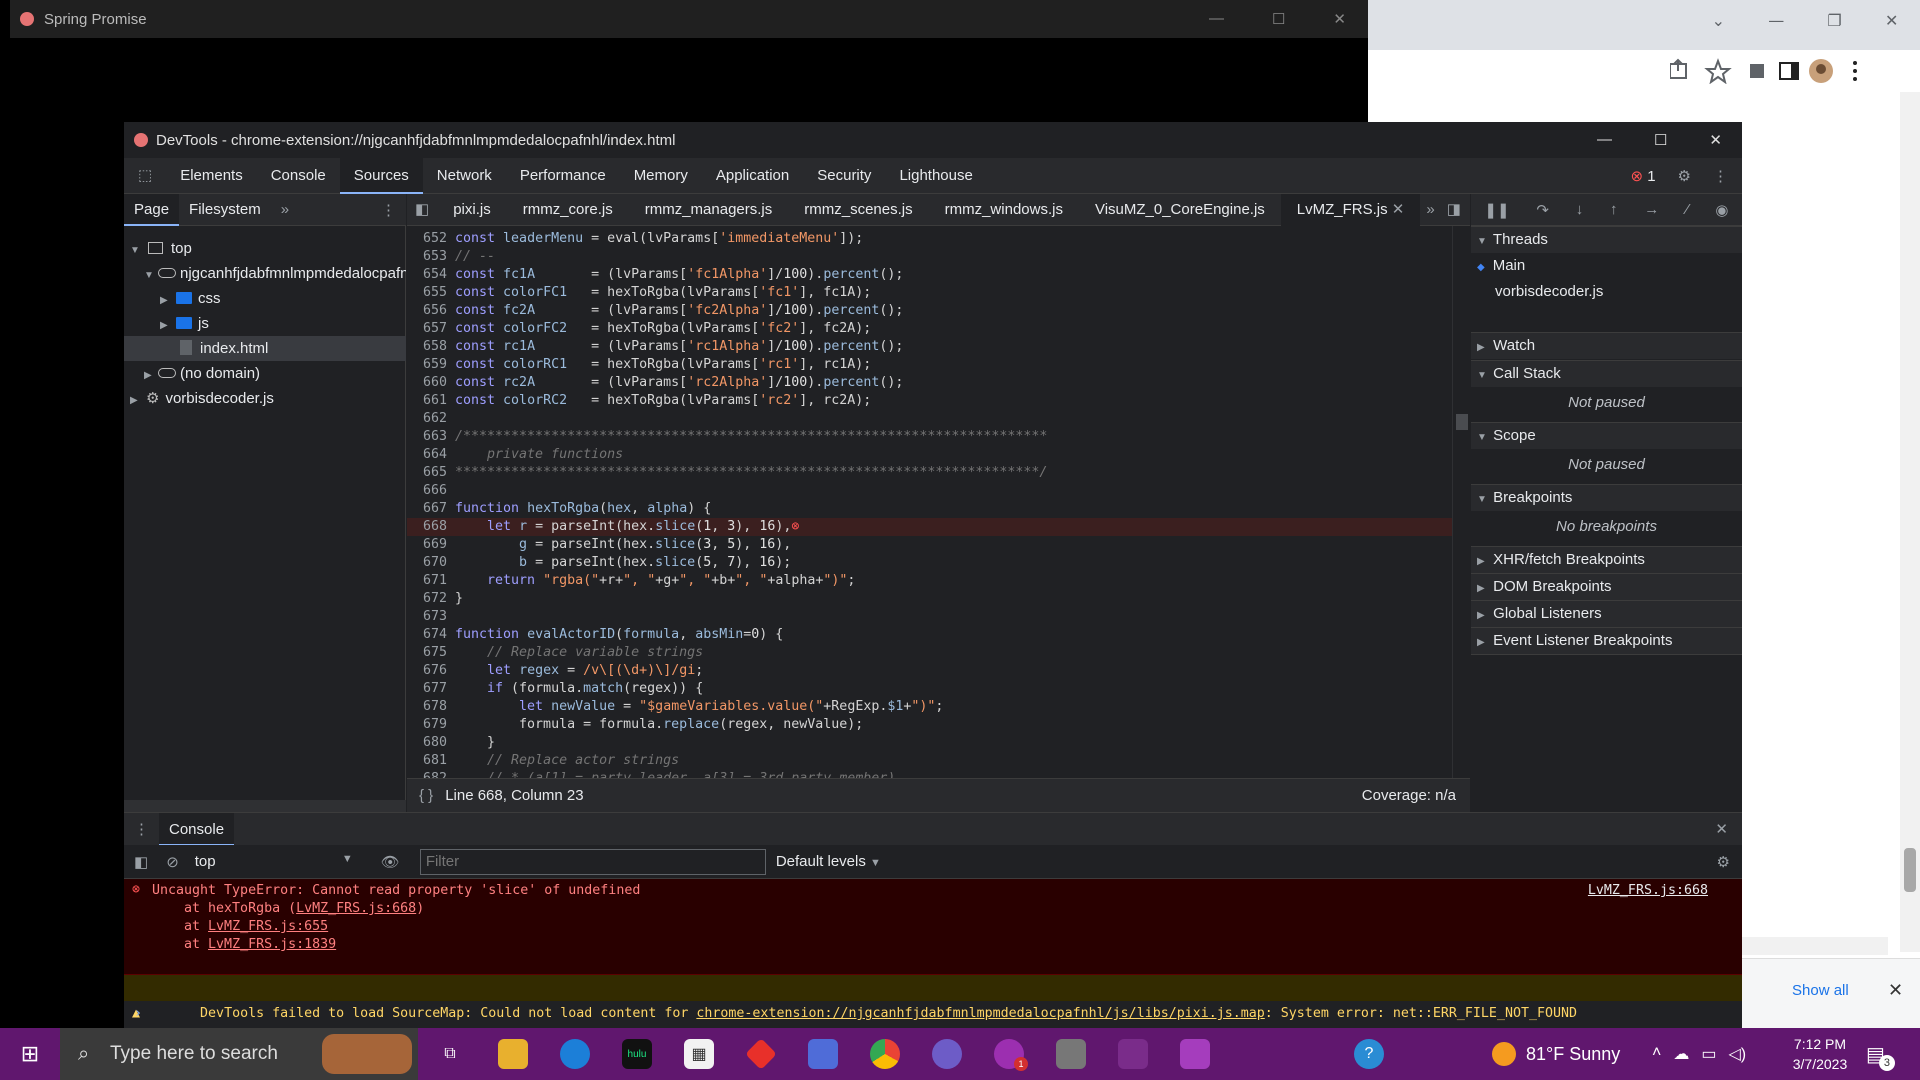  What do you see at coordinates (1606, 614) in the screenshot?
I see `global-listeners-header: ▶ Global Listeners` at bounding box center [1606, 614].